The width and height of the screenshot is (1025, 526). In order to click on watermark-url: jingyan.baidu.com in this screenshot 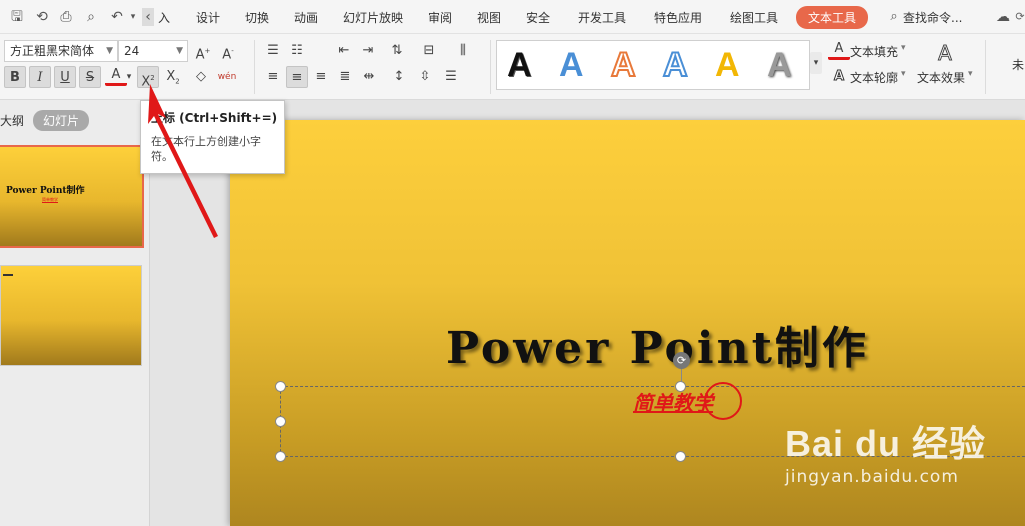, I will do `click(872, 477)`.